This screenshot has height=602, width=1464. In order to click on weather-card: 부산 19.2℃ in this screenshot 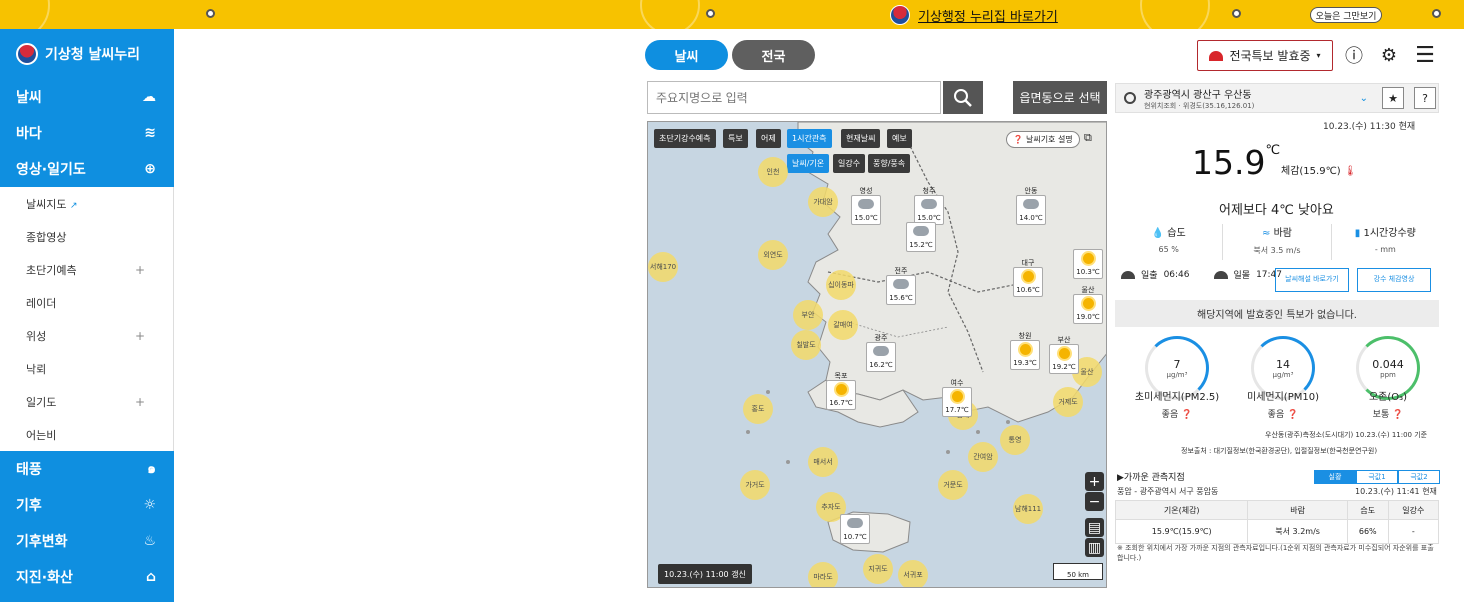, I will do `click(1064, 355)`.